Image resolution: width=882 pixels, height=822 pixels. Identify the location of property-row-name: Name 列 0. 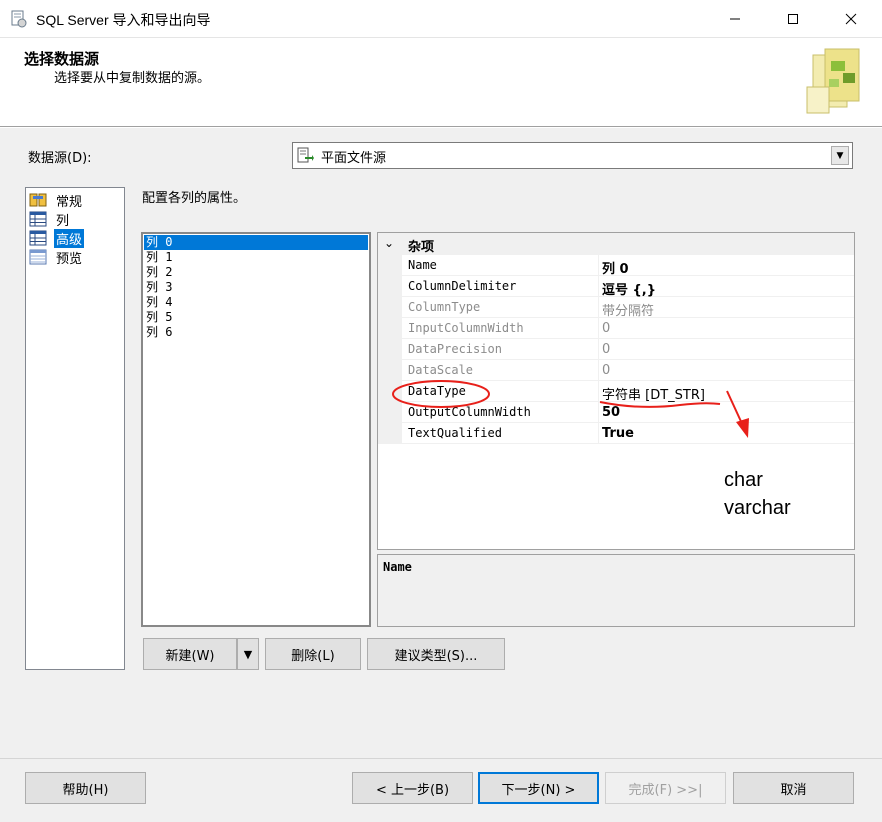
(616, 266).